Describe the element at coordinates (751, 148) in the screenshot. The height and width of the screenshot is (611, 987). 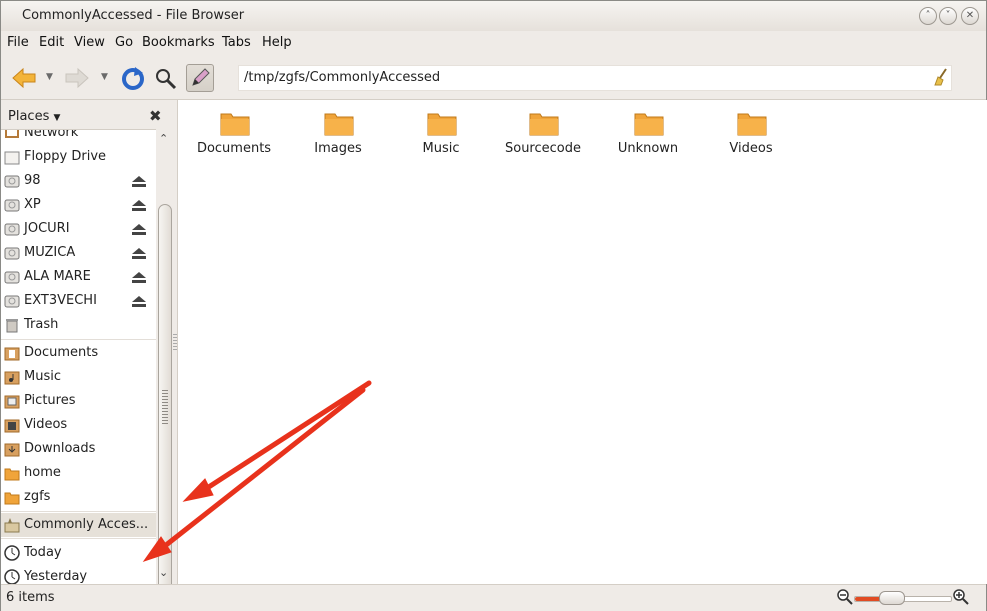
I see `file-name: Videos` at that location.